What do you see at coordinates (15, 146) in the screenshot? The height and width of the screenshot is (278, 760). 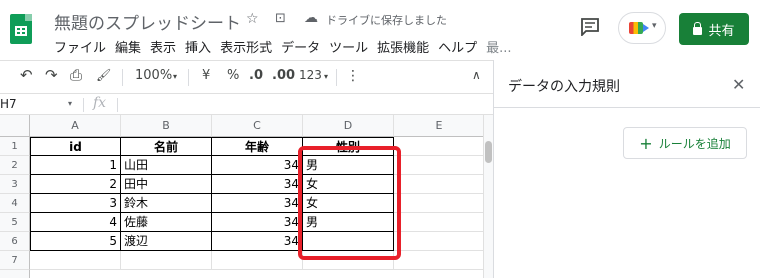 I see `row-header-1: 1` at bounding box center [15, 146].